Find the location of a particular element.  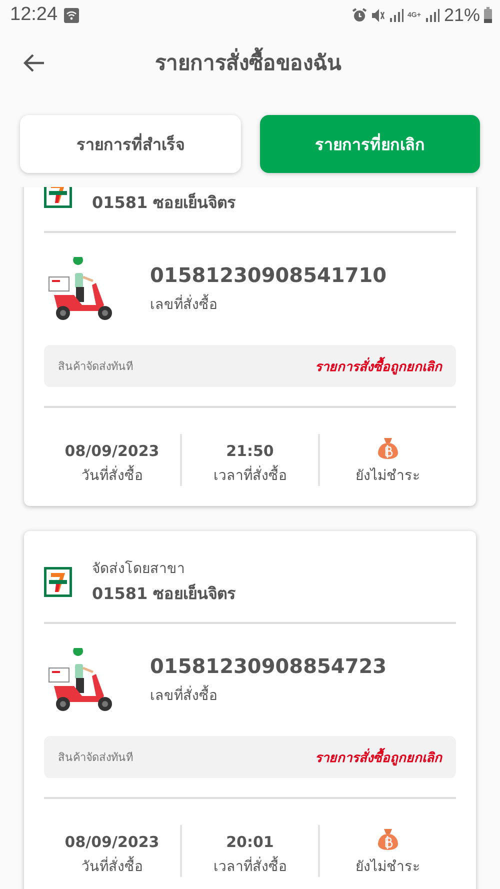

tab: รายการที่สำเร็จ is located at coordinates (130, 144).